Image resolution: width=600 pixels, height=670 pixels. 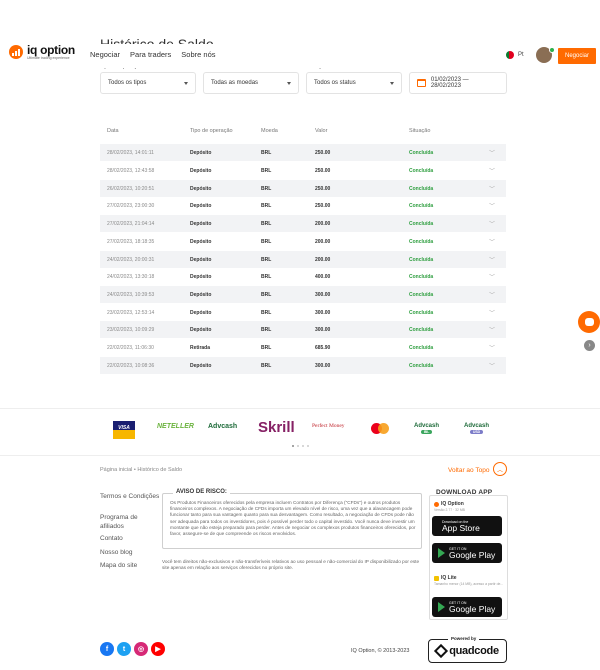 I want to click on chat-icon, so click(x=589, y=322).